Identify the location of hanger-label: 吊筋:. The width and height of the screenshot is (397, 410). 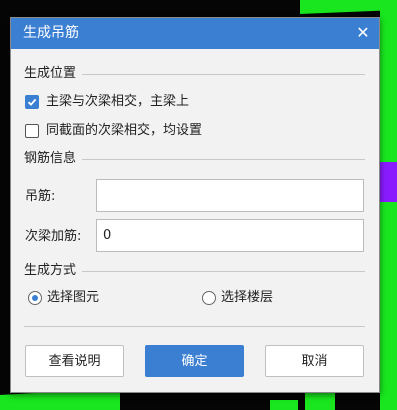
(40, 196).